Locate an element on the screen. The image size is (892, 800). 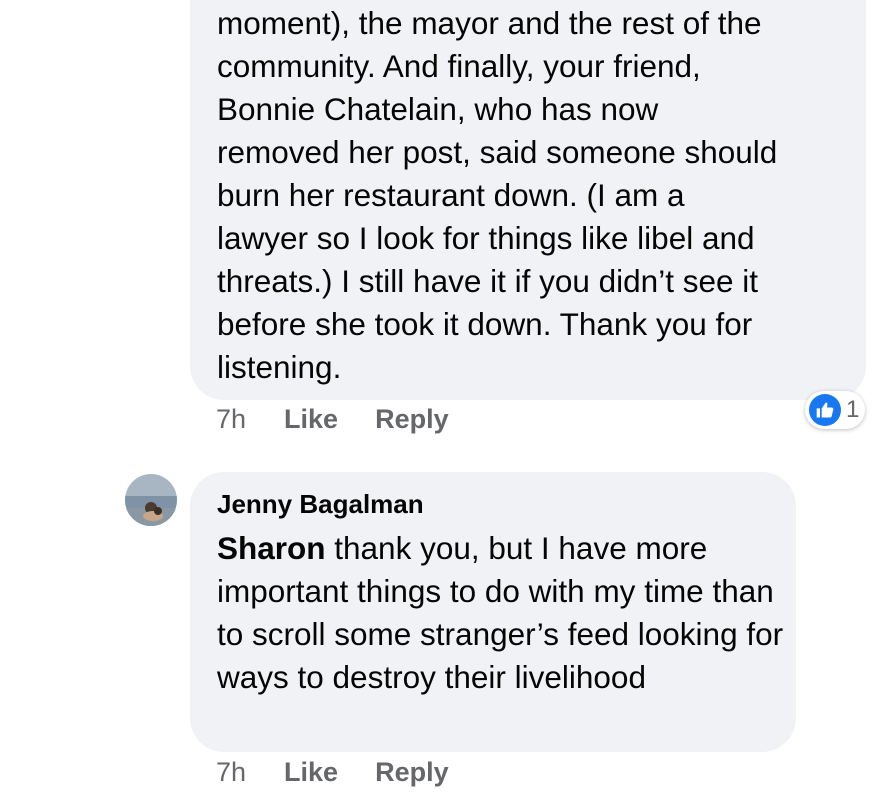
reaction-badge: 1 is located at coordinates (835, 410).